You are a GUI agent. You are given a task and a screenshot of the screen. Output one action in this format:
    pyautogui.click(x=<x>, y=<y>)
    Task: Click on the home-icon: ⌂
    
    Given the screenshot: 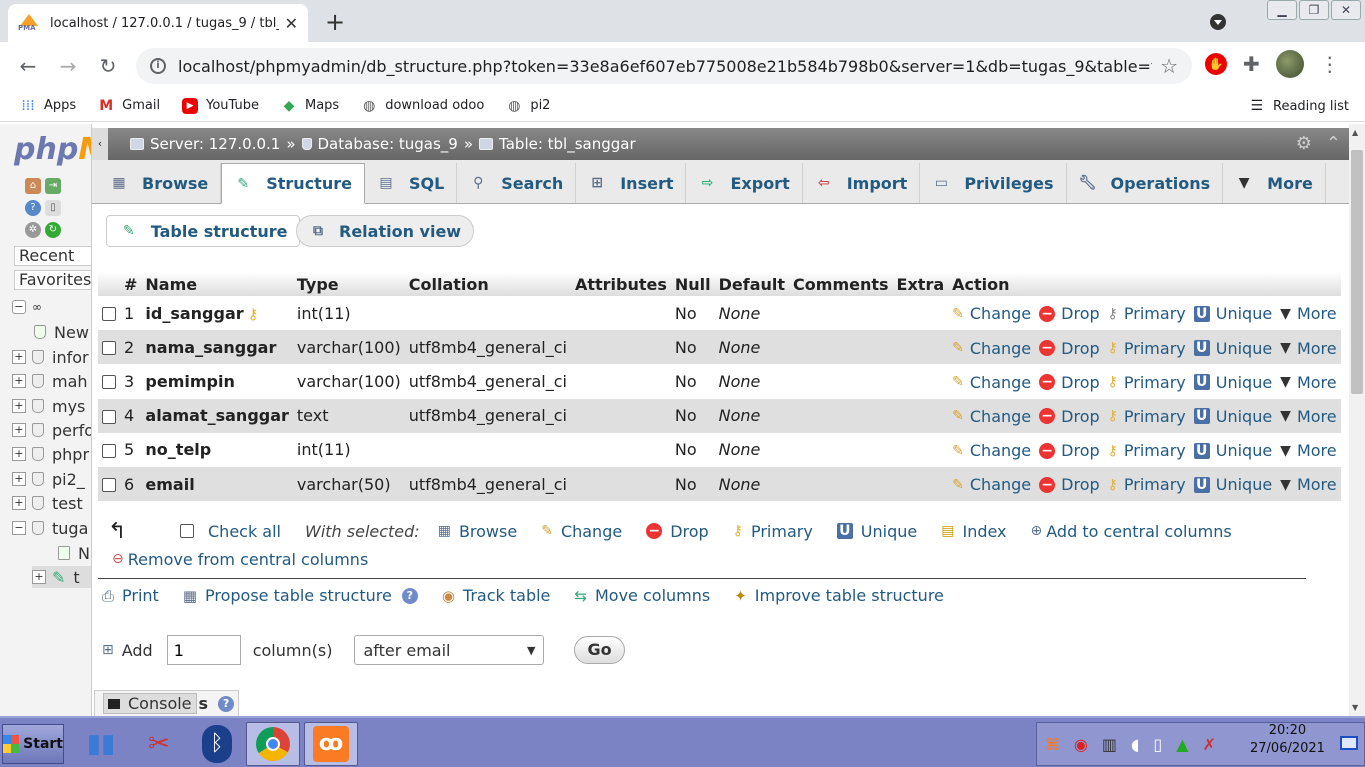 What is the action you would take?
    pyautogui.click(x=33, y=186)
    